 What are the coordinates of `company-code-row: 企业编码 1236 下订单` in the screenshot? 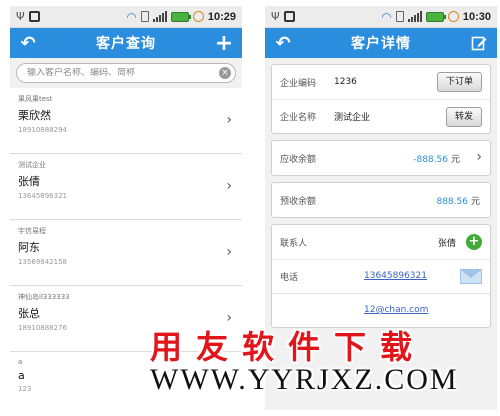 It's located at (381, 82).